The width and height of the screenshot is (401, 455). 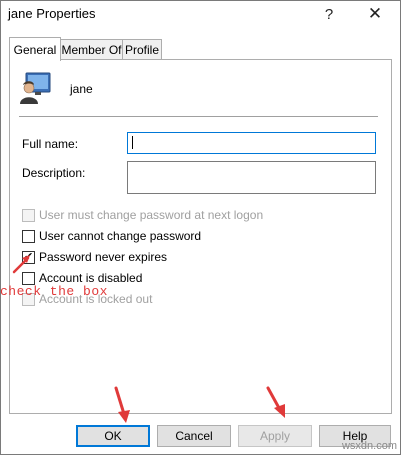 What do you see at coordinates (54, 291) in the screenshot?
I see `annotation-text: check the box` at bounding box center [54, 291].